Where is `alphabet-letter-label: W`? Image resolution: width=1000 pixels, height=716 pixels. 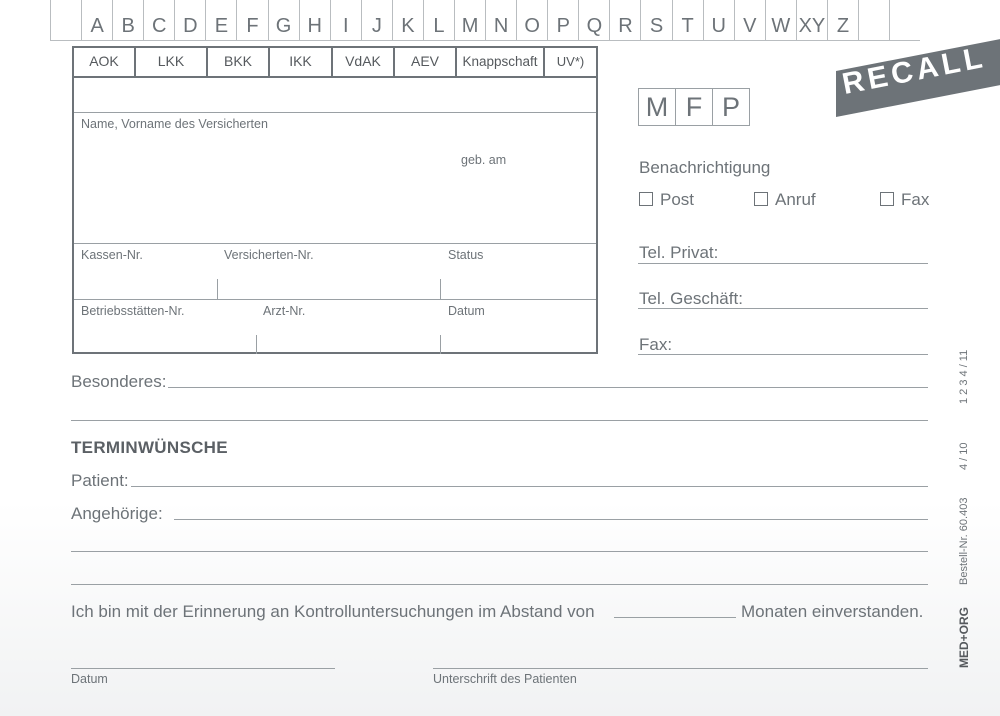
alphabet-letter-label: W is located at coordinates (781, 26).